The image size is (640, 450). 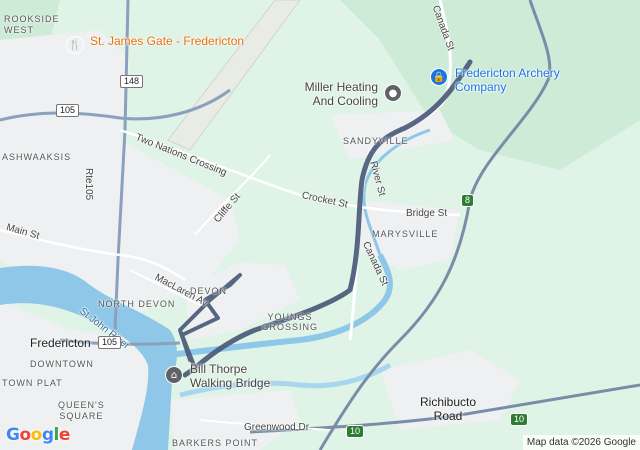 I want to click on label-bridge-st: Bridge St, so click(x=427, y=213).